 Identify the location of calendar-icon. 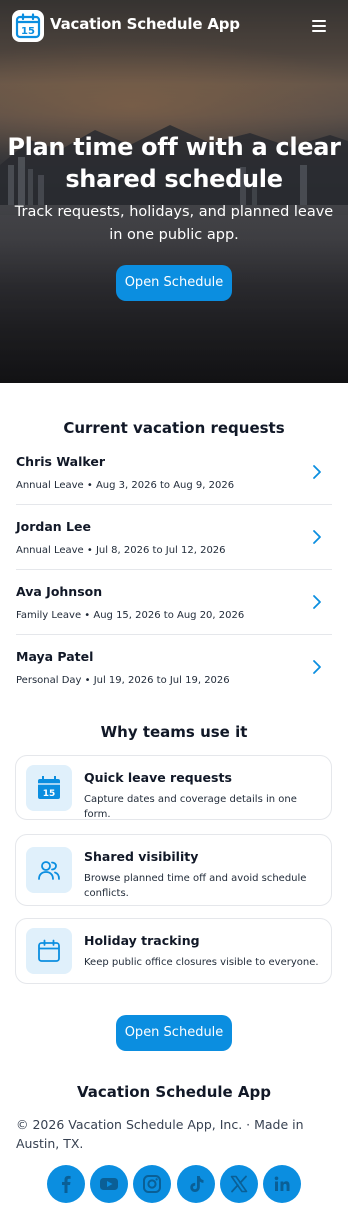
(49, 950).